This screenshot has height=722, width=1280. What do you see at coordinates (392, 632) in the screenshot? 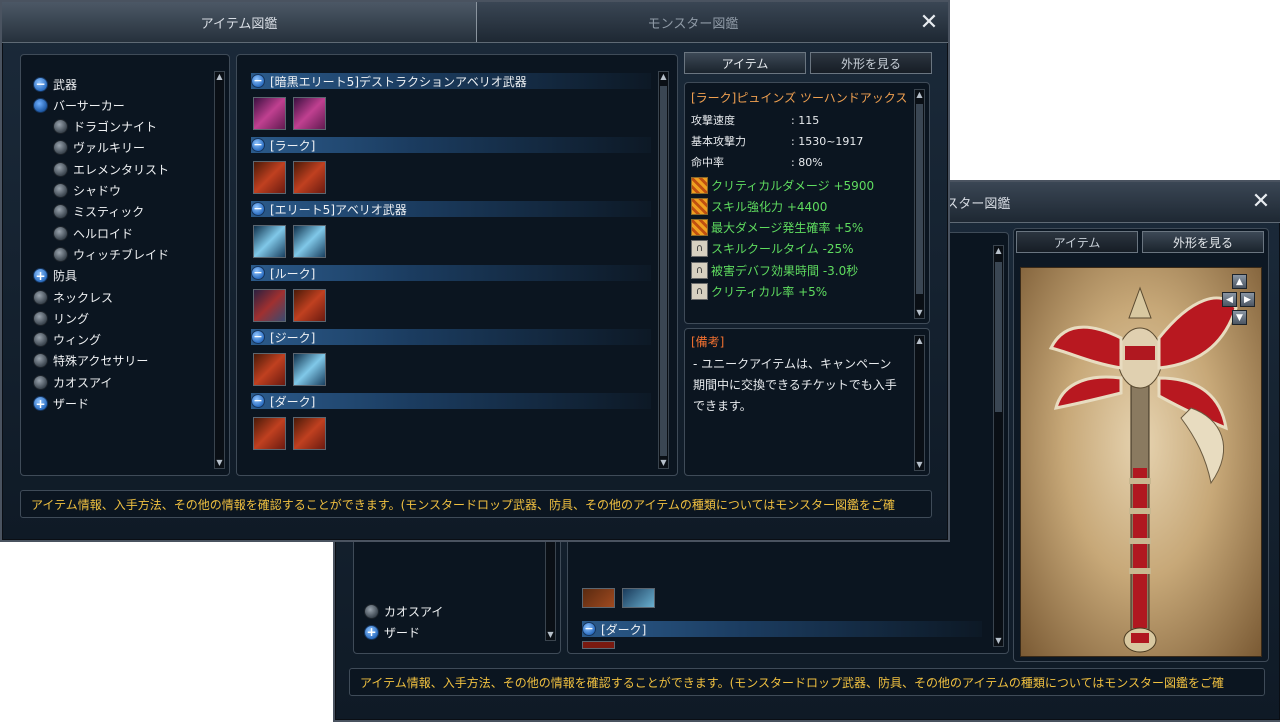
I see `window2-tree-item-zard: + ザード` at bounding box center [392, 632].